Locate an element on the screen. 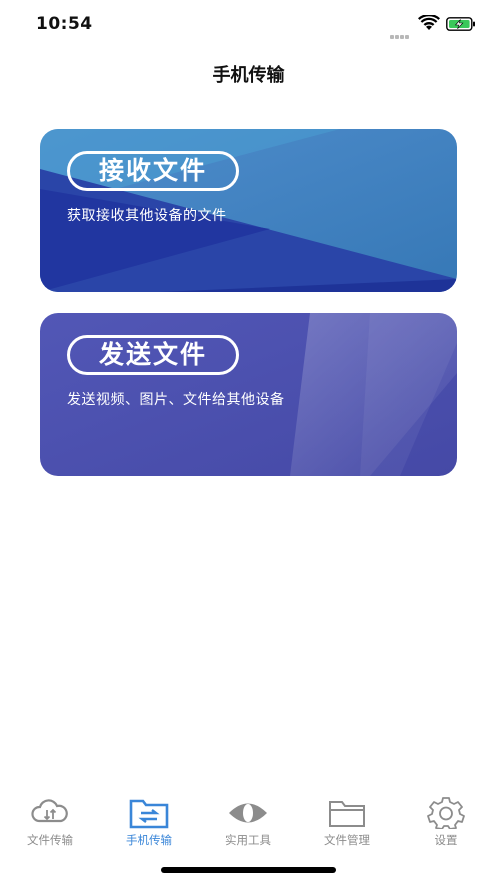 The height and width of the screenshot is (883, 497). tab-file-transfer-label: 文件传输 is located at coordinates (50, 840).